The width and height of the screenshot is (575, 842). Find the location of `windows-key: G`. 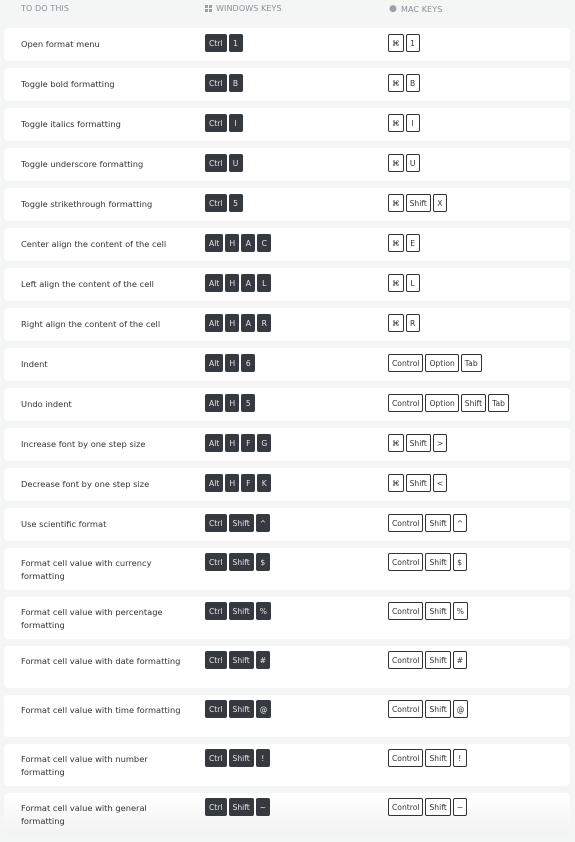

windows-key: G is located at coordinates (264, 443).